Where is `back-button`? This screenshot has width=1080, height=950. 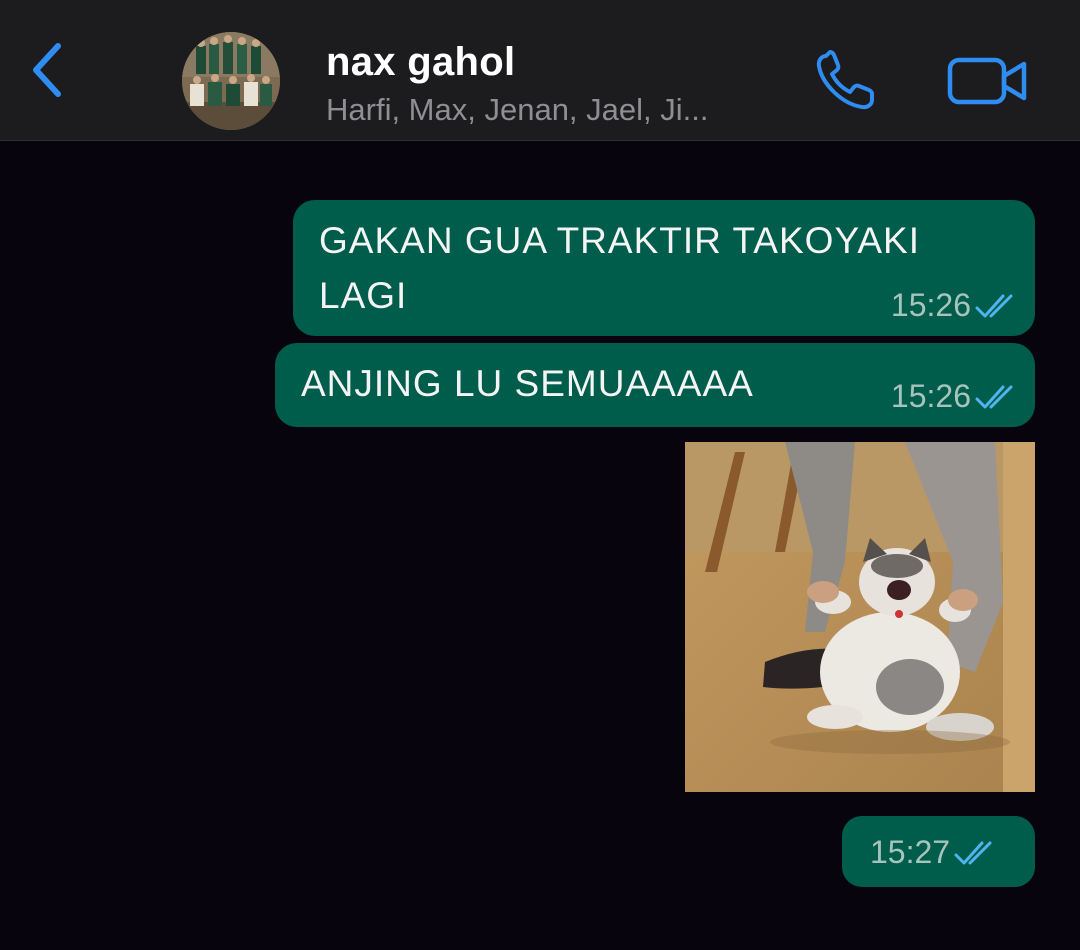 back-button is located at coordinates (48, 70).